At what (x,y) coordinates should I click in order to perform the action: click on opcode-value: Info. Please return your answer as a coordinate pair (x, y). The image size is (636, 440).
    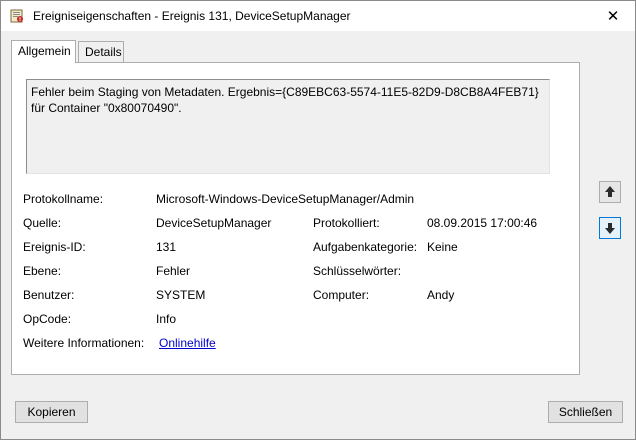
    Looking at the image, I should click on (166, 319).